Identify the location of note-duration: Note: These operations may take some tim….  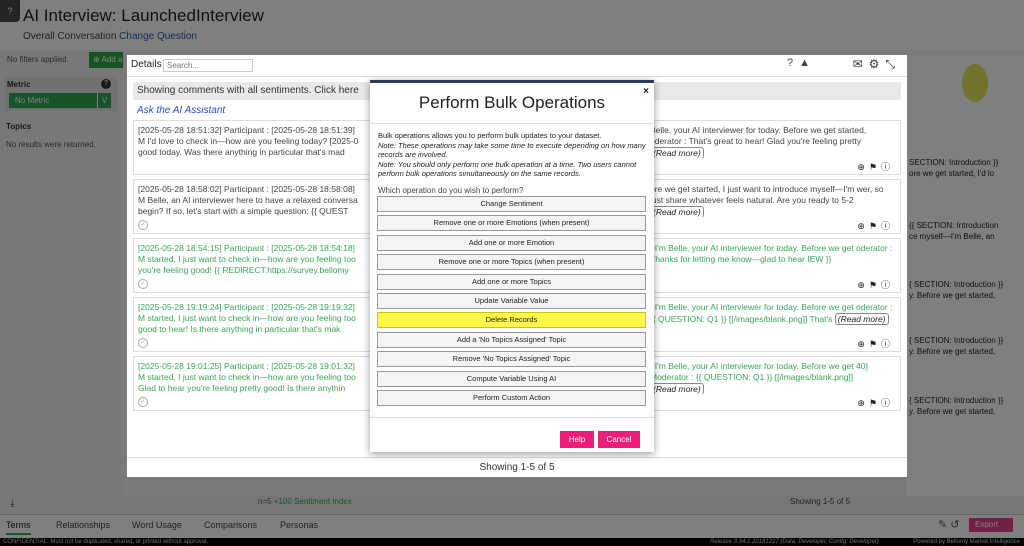
(512, 150).